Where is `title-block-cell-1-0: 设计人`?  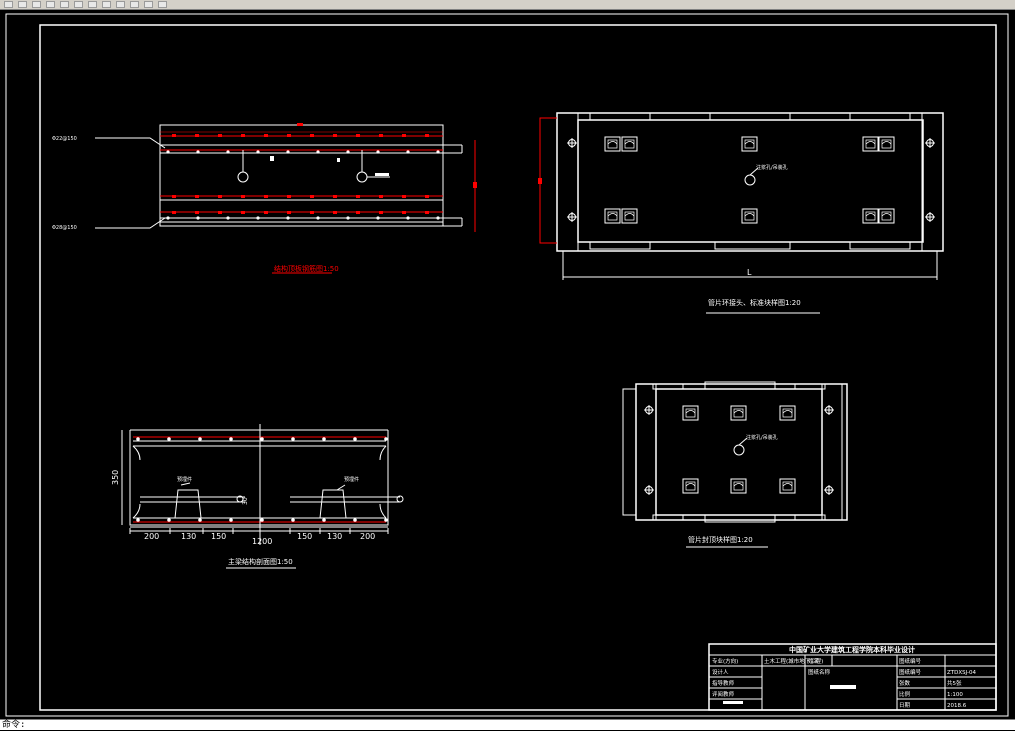 title-block-cell-1-0: 设计人 is located at coordinates (720, 672).